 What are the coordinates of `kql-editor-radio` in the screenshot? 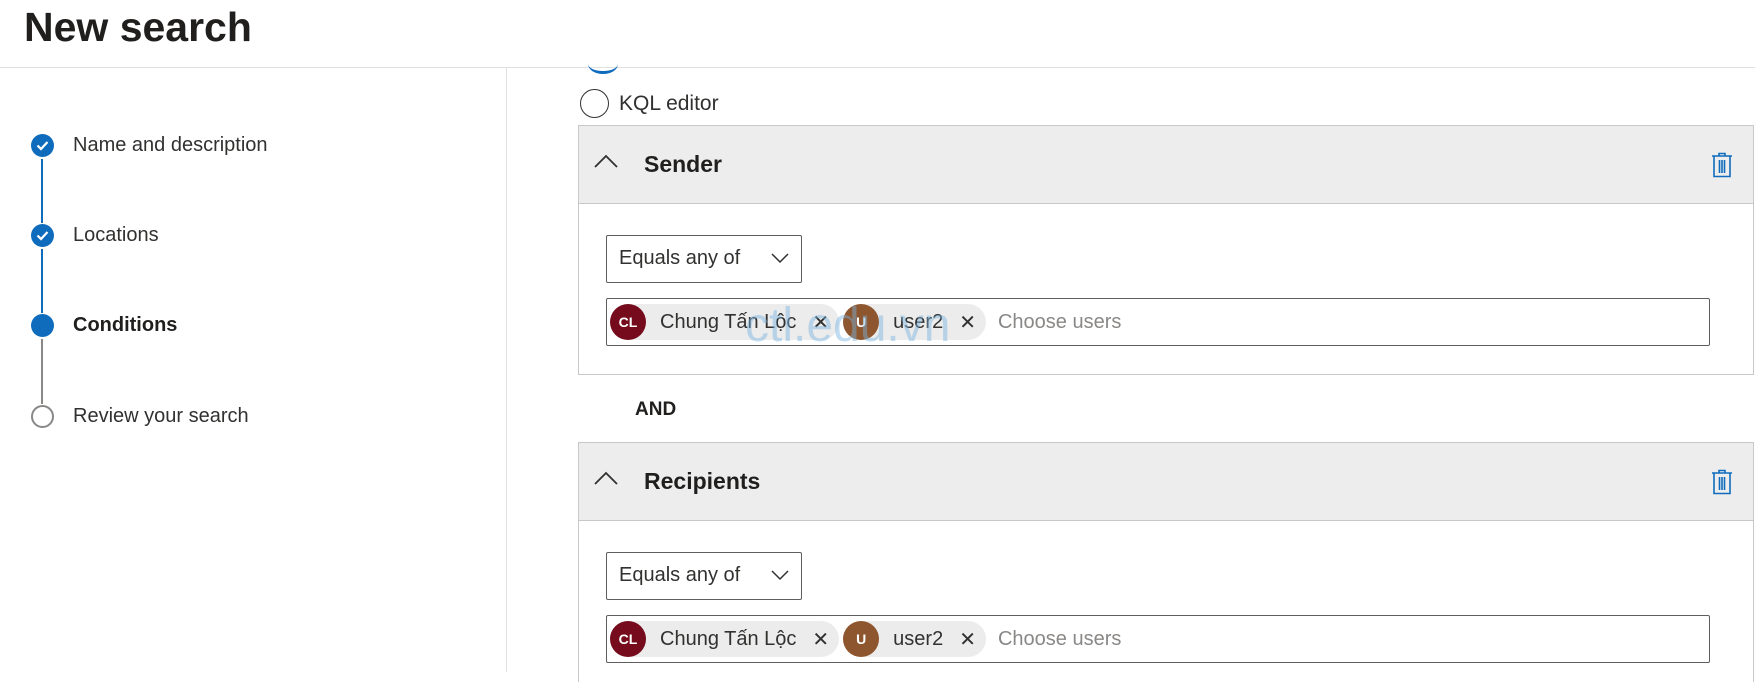 It's located at (594, 103).